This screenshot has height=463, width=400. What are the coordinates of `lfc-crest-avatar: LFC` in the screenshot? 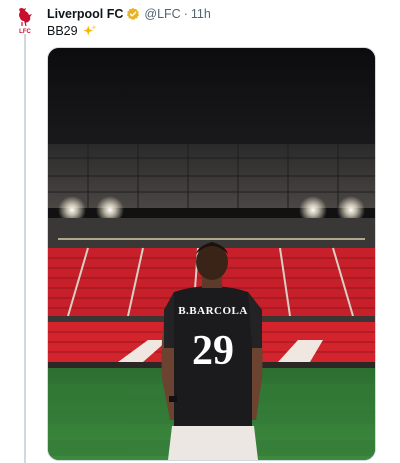 It's located at (25, 20).